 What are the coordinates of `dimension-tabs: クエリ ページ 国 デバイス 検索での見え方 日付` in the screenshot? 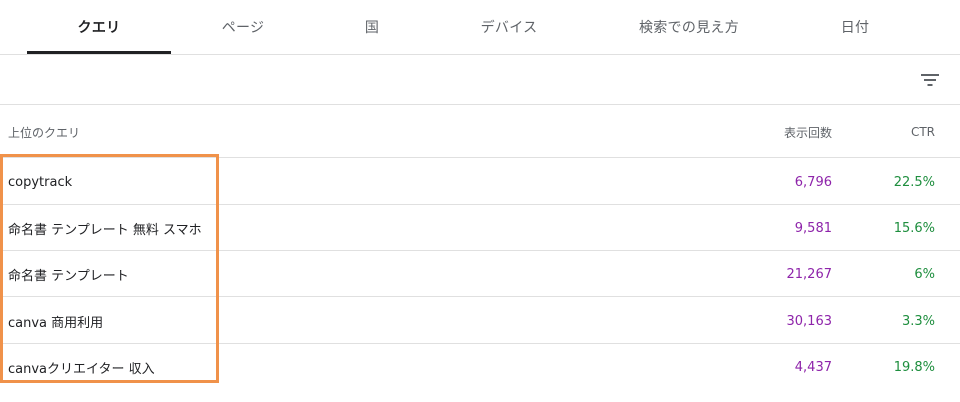 It's located at (480, 27).